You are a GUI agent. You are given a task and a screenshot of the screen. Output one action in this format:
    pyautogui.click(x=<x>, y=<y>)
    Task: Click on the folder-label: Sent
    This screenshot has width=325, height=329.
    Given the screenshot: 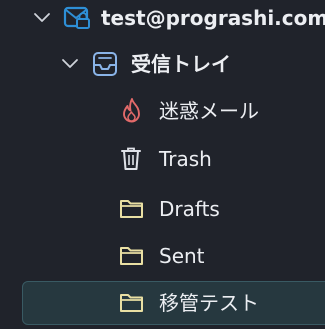 What is the action you would take?
    pyautogui.click(x=182, y=256)
    